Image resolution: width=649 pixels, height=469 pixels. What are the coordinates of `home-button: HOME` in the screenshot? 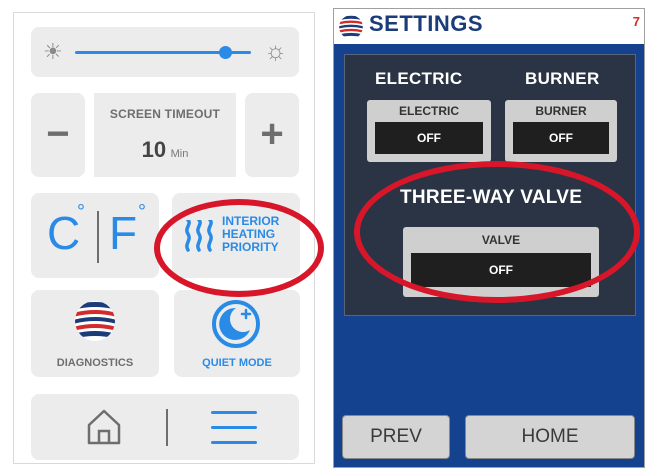 It's located at (550, 437).